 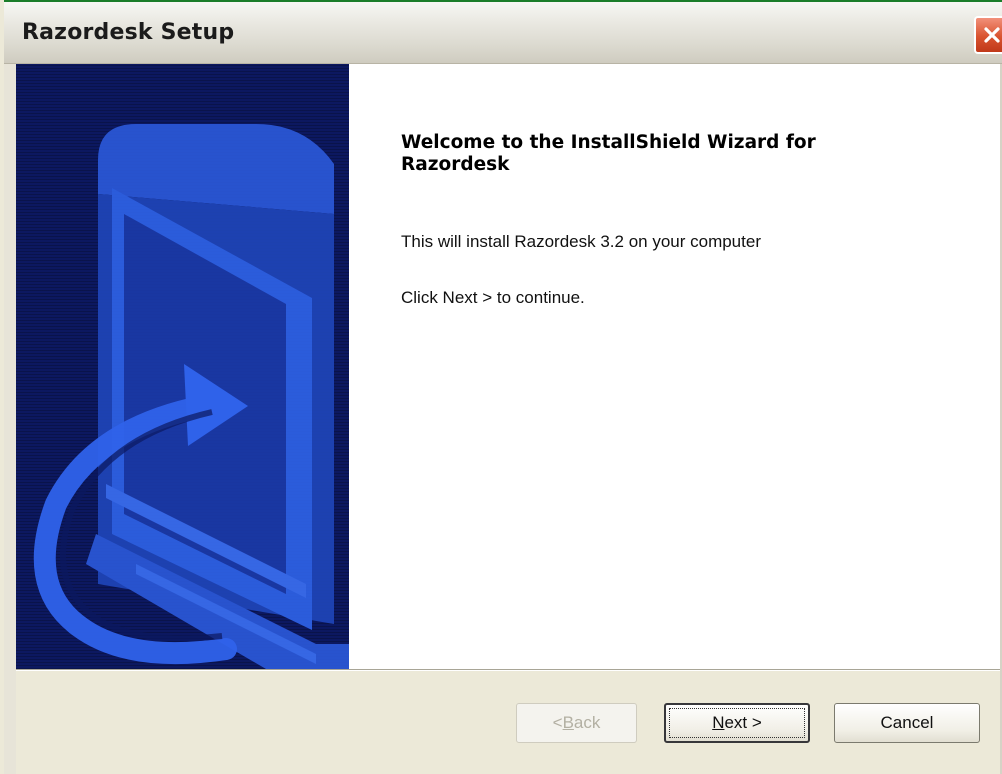 What do you see at coordinates (992, 35) in the screenshot?
I see `close-icon` at bounding box center [992, 35].